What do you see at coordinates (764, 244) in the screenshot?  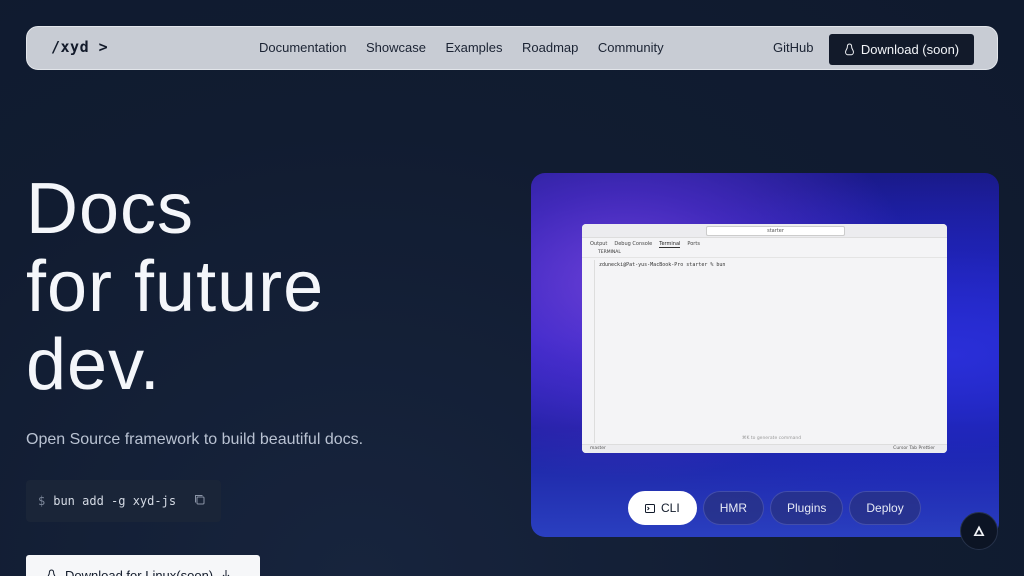 I see `editor-panel-tabs: Output Debug Console Terminal Ports` at bounding box center [764, 244].